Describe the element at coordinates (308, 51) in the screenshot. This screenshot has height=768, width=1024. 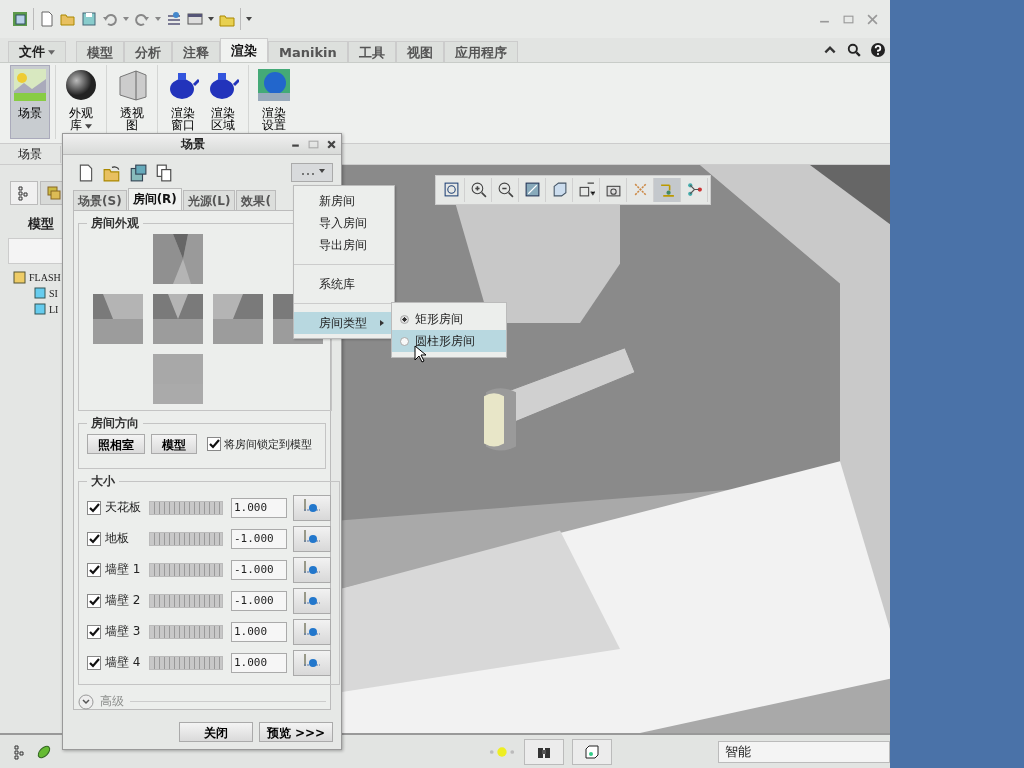
I see `ribbon-tab: Manikin` at that location.